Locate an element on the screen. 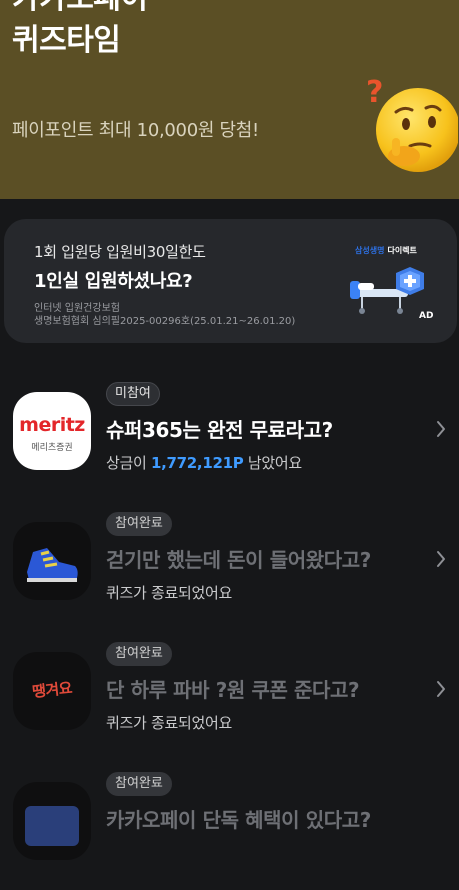 The image size is (459, 890). ddaenggyeoyo-logo: 땡겨요 is located at coordinates (52, 691).